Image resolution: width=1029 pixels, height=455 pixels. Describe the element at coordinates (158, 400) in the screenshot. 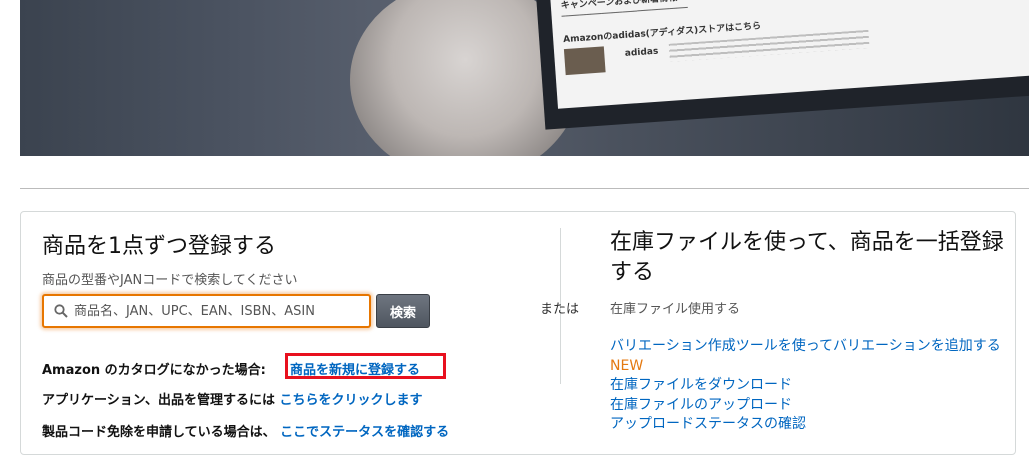

I see `manage-label: アプリケーション、出品を管理するには` at that location.